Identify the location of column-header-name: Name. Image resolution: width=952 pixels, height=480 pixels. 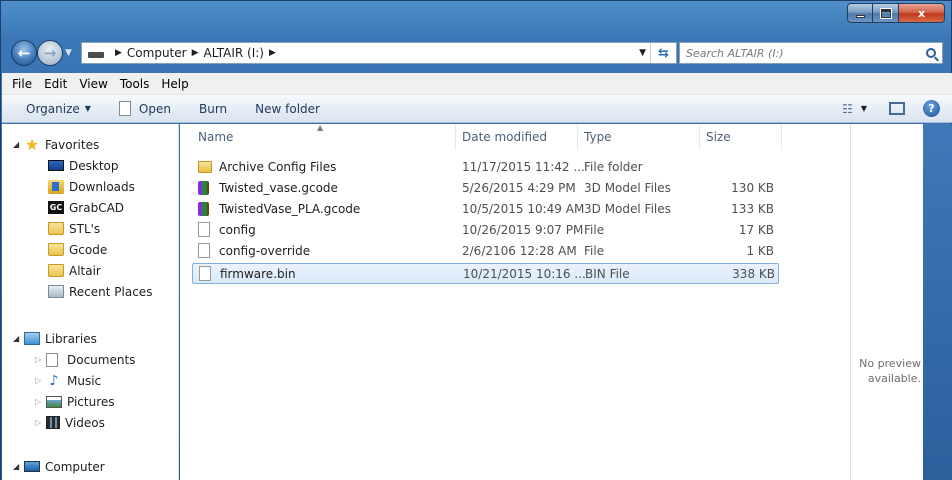
(324, 137).